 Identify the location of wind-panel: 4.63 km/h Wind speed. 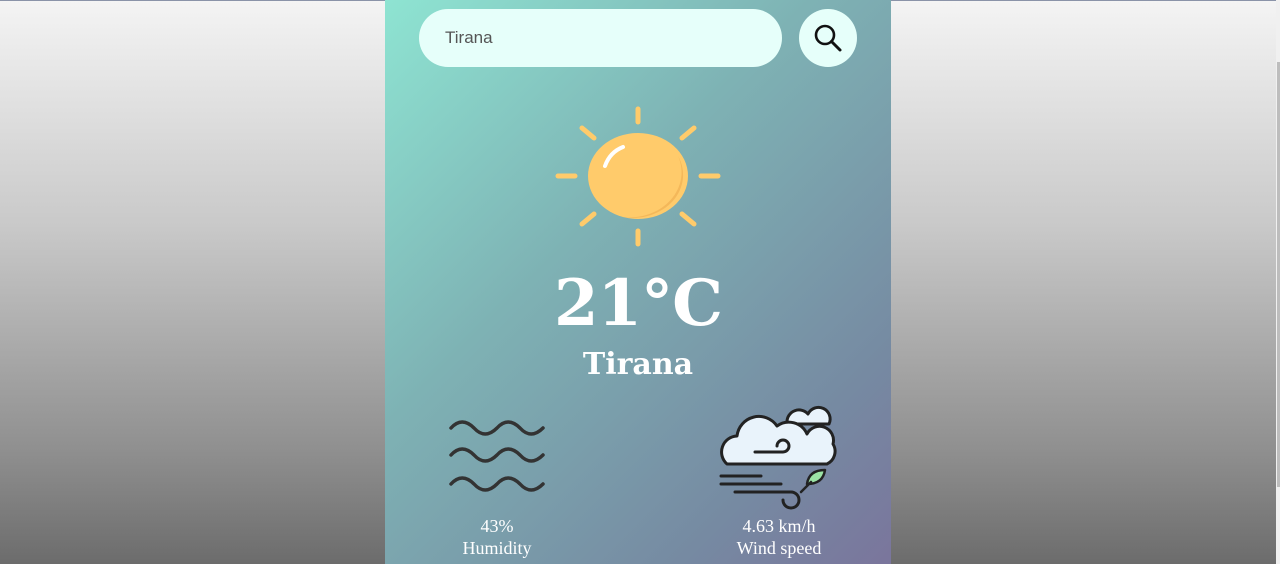
(779, 475).